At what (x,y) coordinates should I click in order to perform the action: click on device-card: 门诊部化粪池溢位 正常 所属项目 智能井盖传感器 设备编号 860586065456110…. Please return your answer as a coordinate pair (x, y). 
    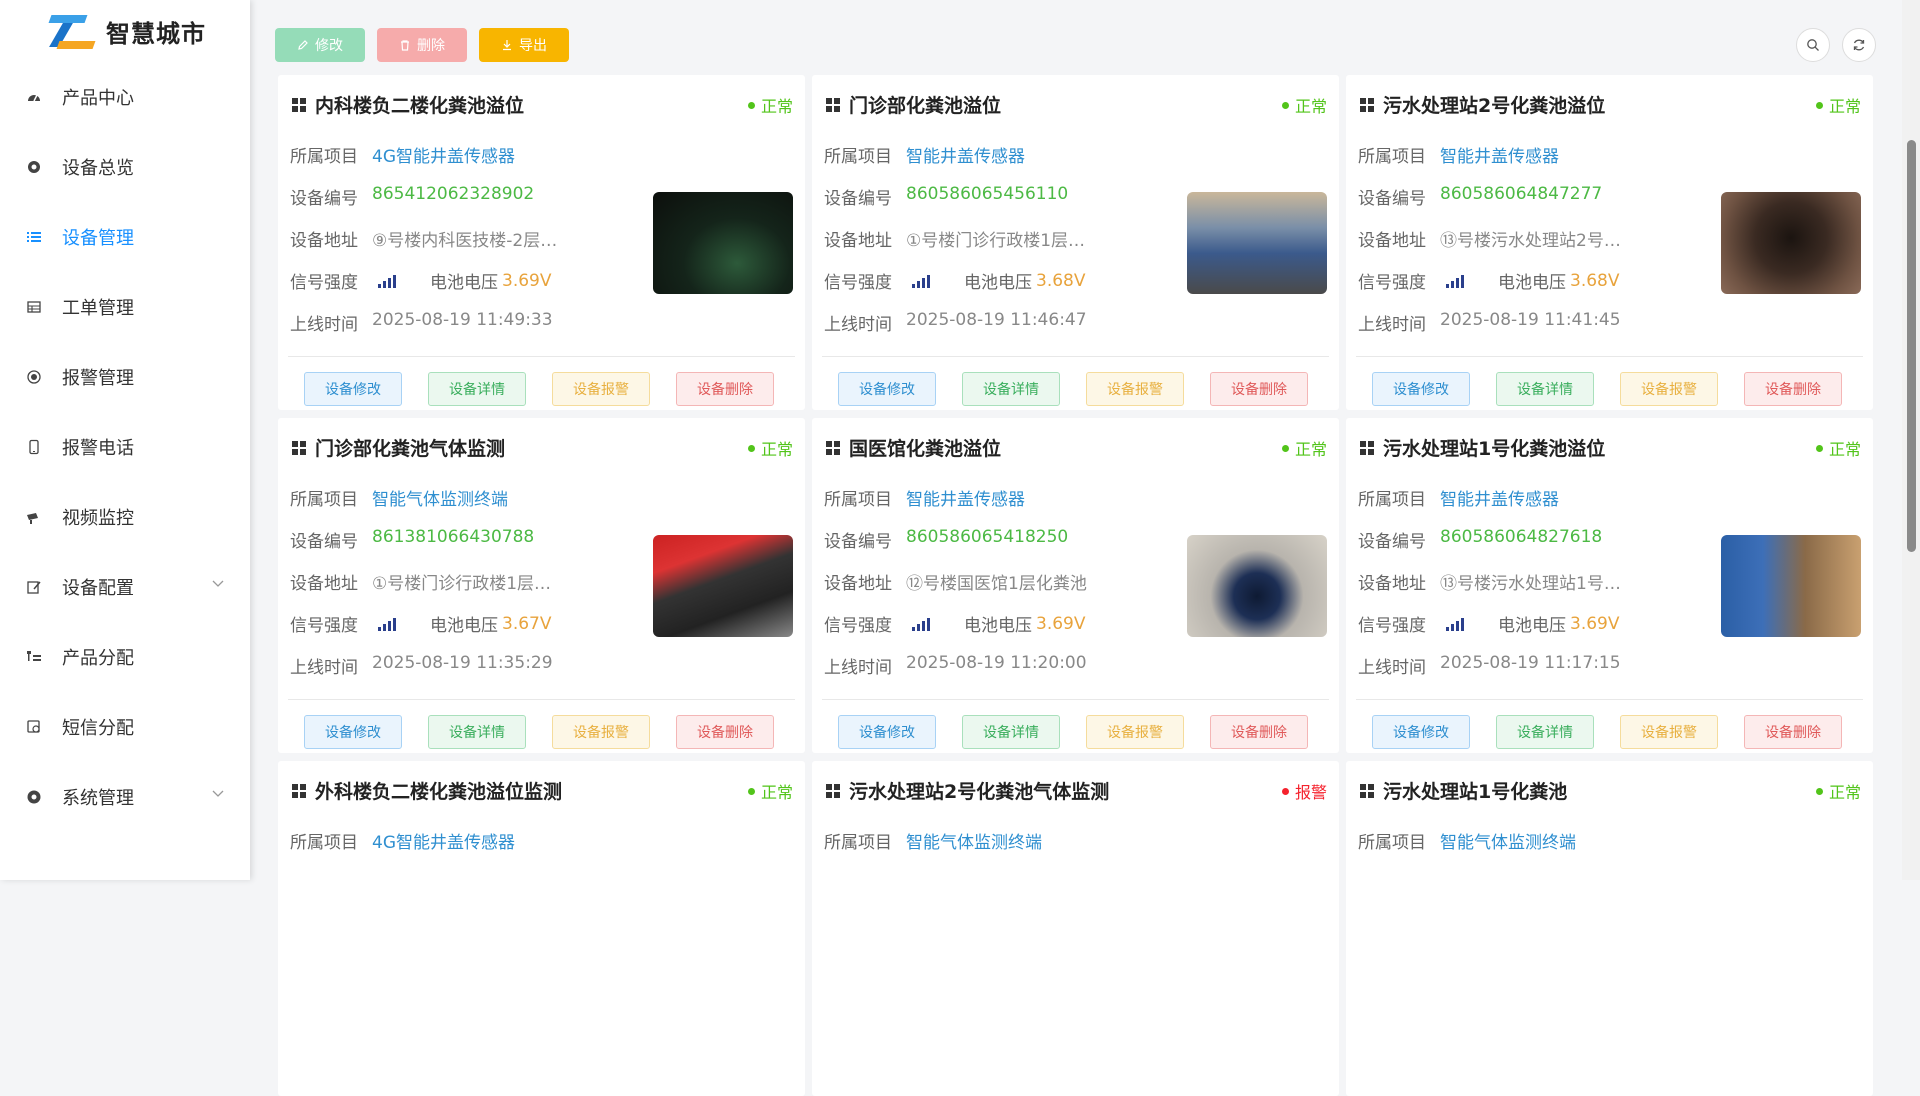
    Looking at the image, I should click on (1075, 242).